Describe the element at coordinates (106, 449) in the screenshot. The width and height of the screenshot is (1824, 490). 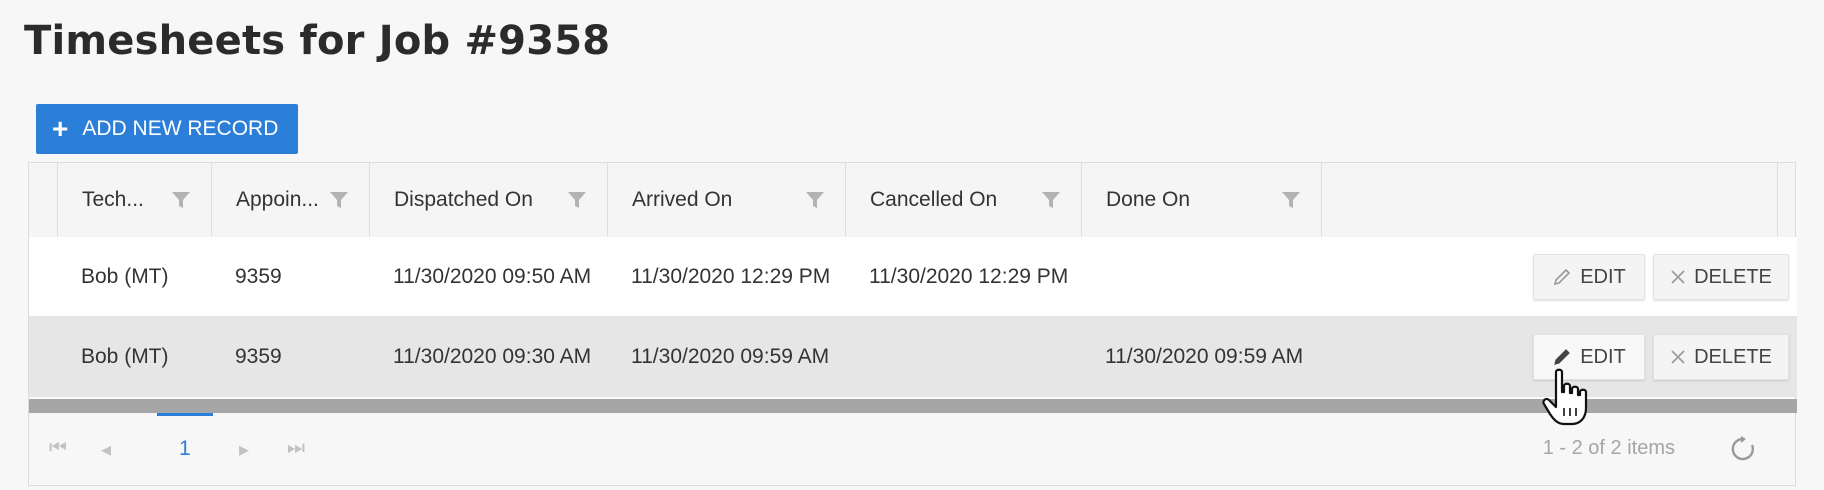
I see `previous-page-icon: ◂` at that location.